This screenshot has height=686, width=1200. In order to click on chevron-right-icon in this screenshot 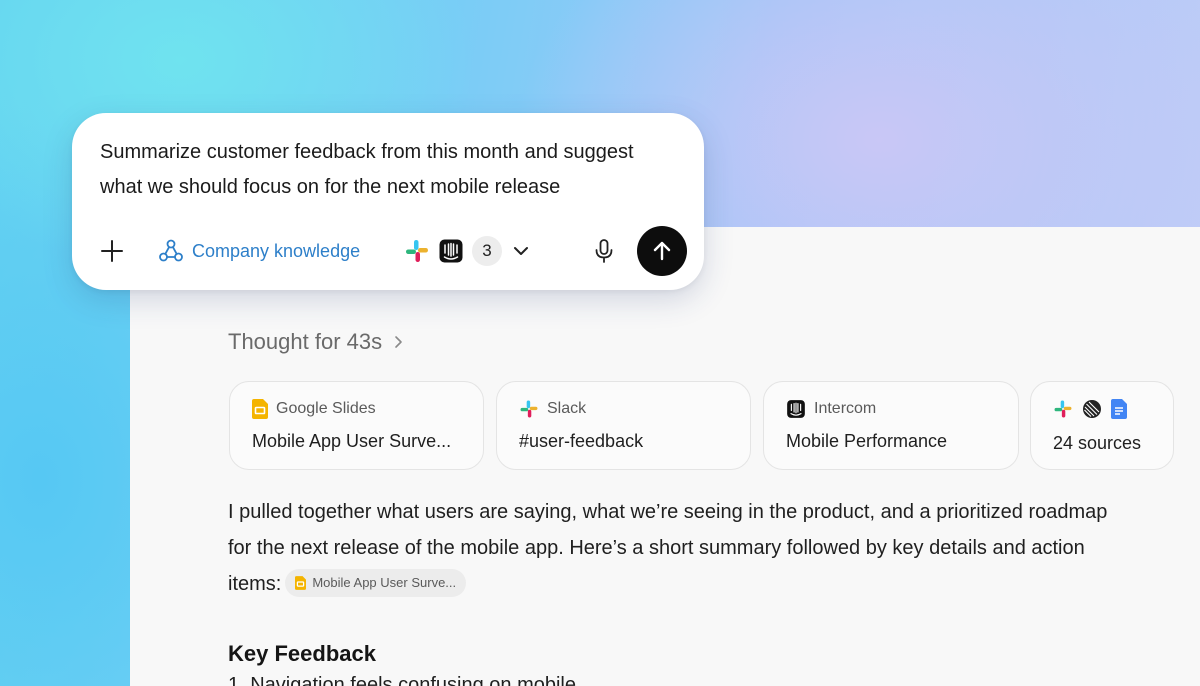, I will do `click(398, 342)`.